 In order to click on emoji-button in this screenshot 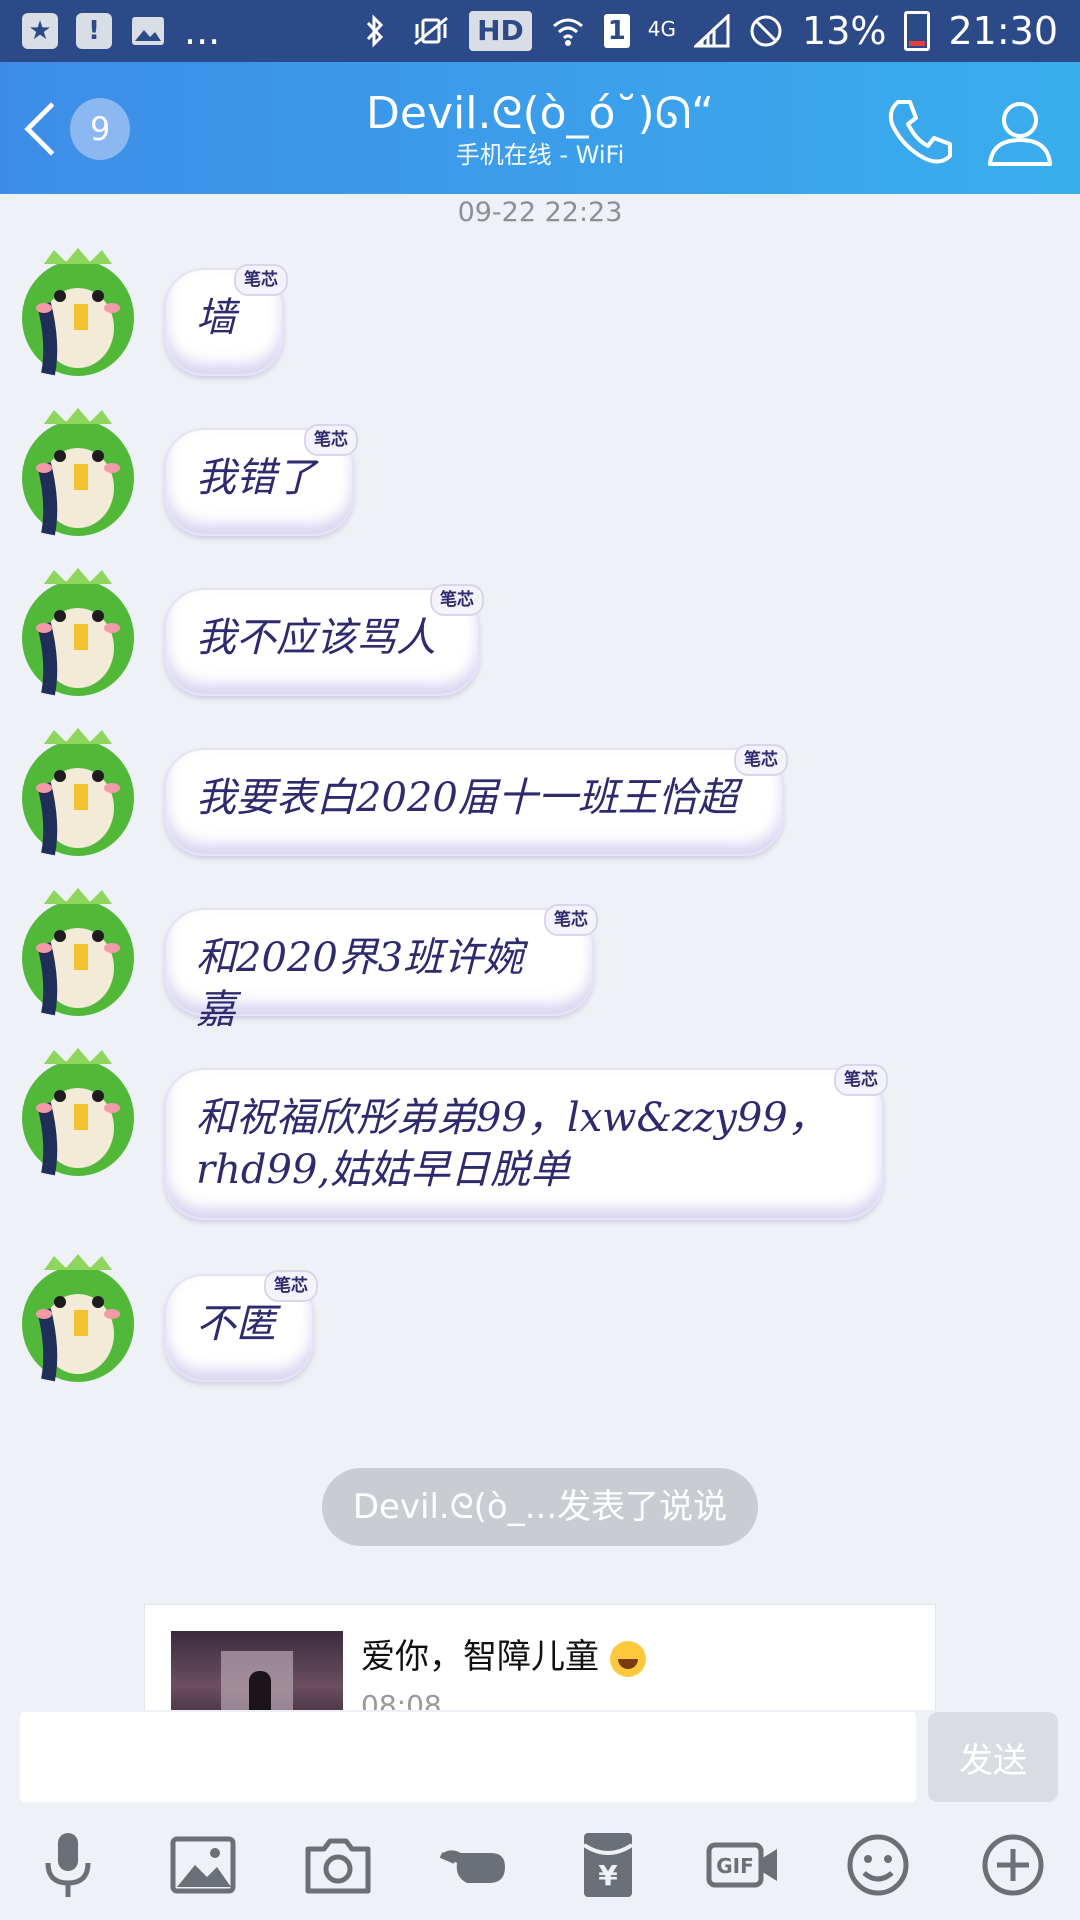, I will do `click(878, 1865)`.